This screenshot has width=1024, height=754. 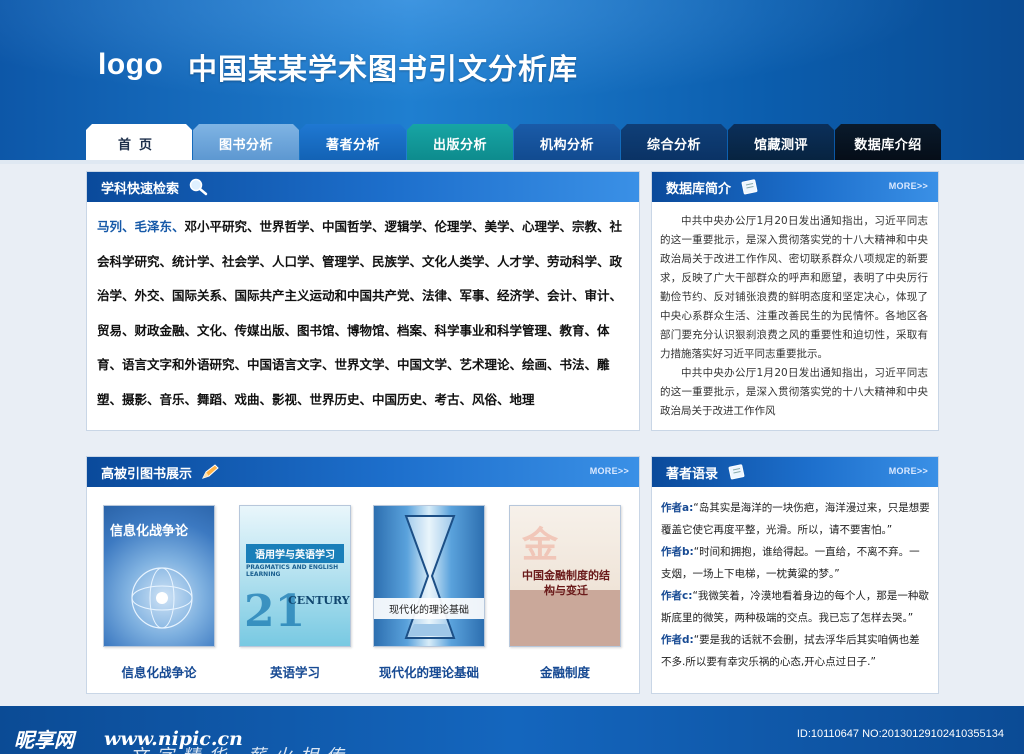 I want to click on logo: logo, so click(x=130, y=65).